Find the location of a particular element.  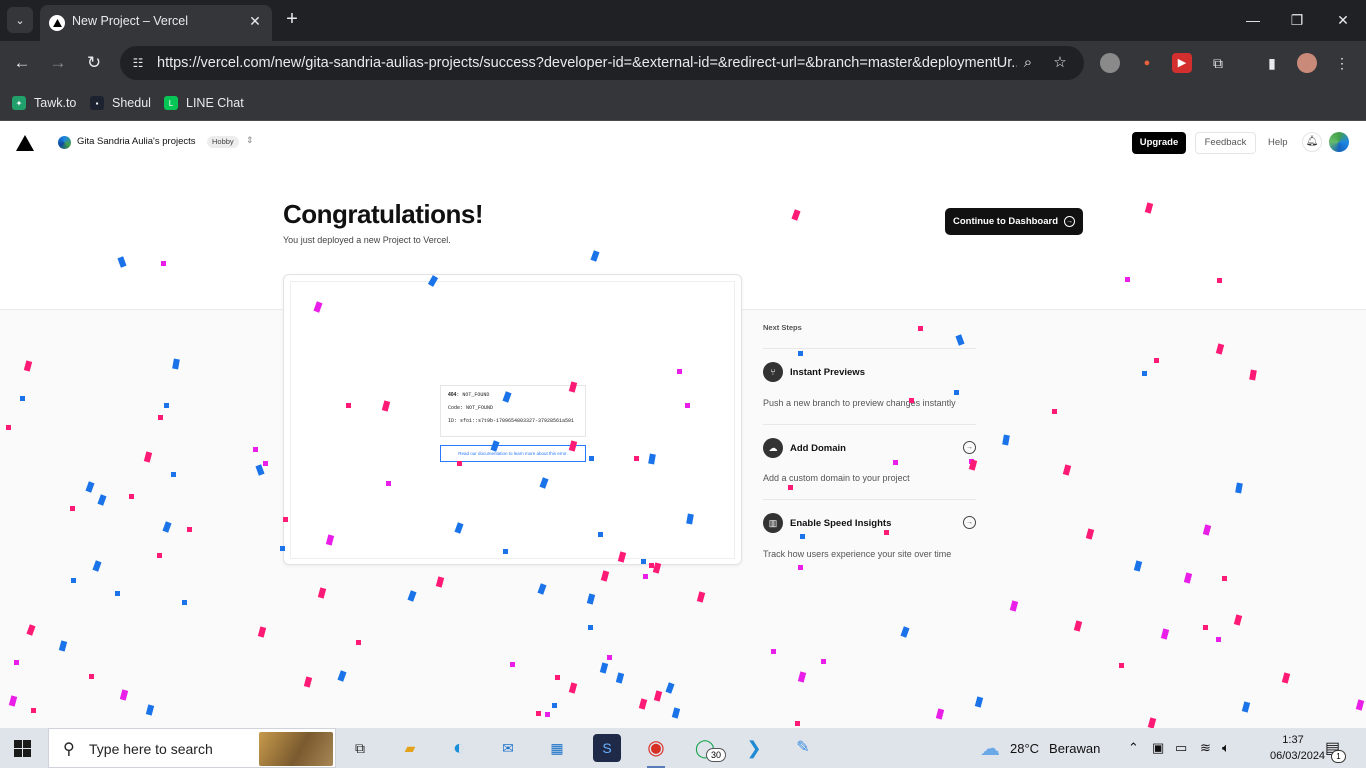

mail-icon: ✉ is located at coordinates (508, 748).